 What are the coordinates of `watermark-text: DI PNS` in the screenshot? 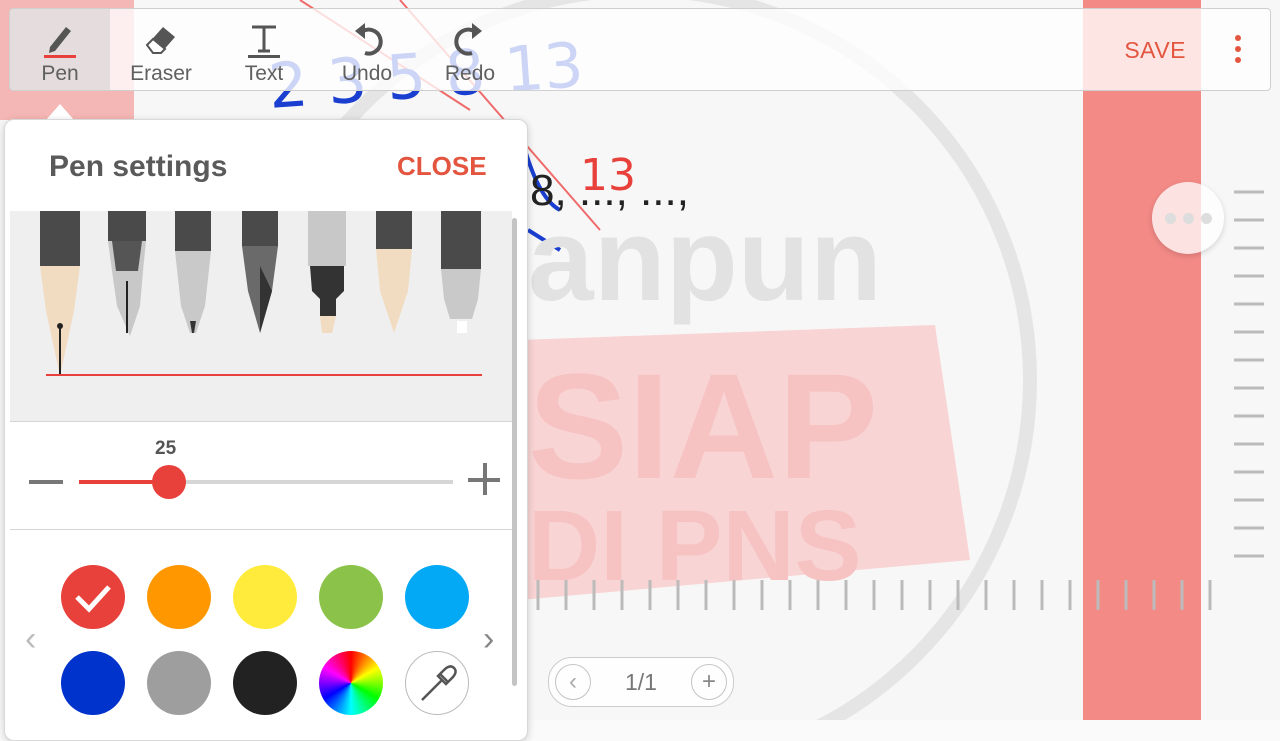 It's located at (694, 546).